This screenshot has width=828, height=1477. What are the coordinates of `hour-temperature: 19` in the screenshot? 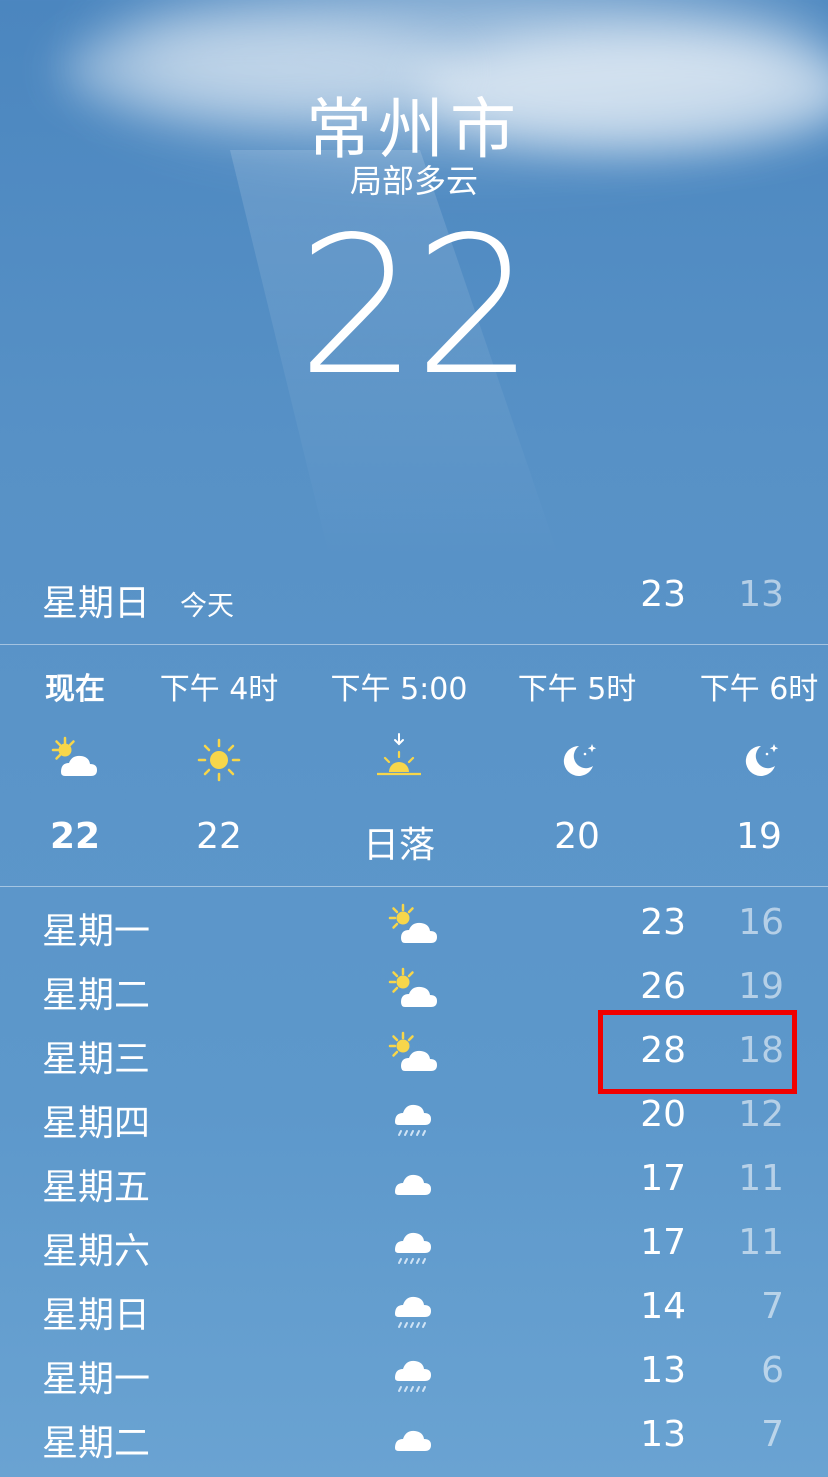 It's located at (759, 836).